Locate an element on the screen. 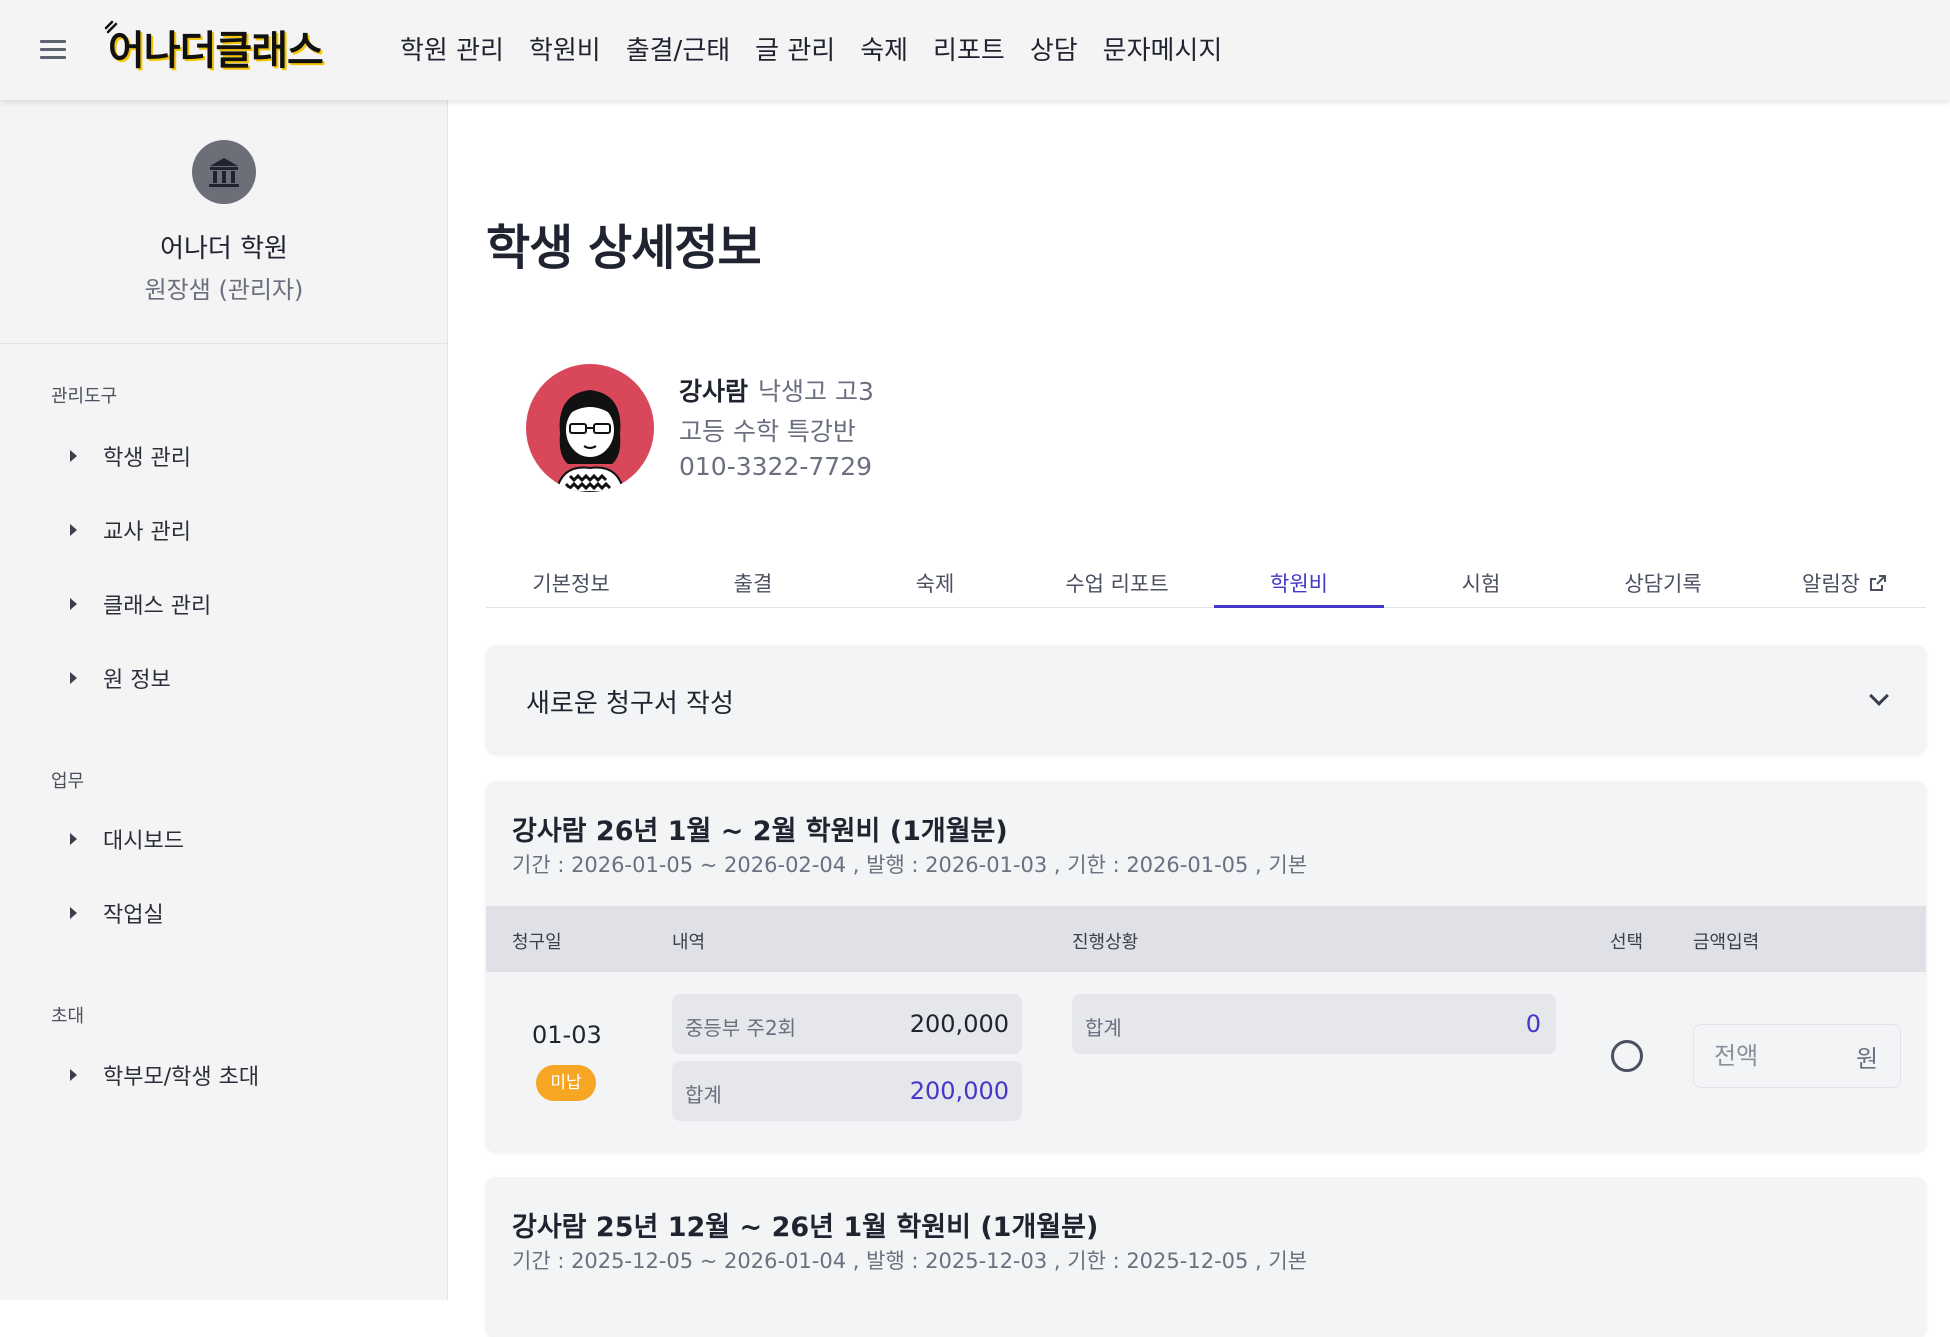 The image size is (1950, 1337). sidebar-item-student-mgmt: 학생 관리 is located at coordinates (130, 456).